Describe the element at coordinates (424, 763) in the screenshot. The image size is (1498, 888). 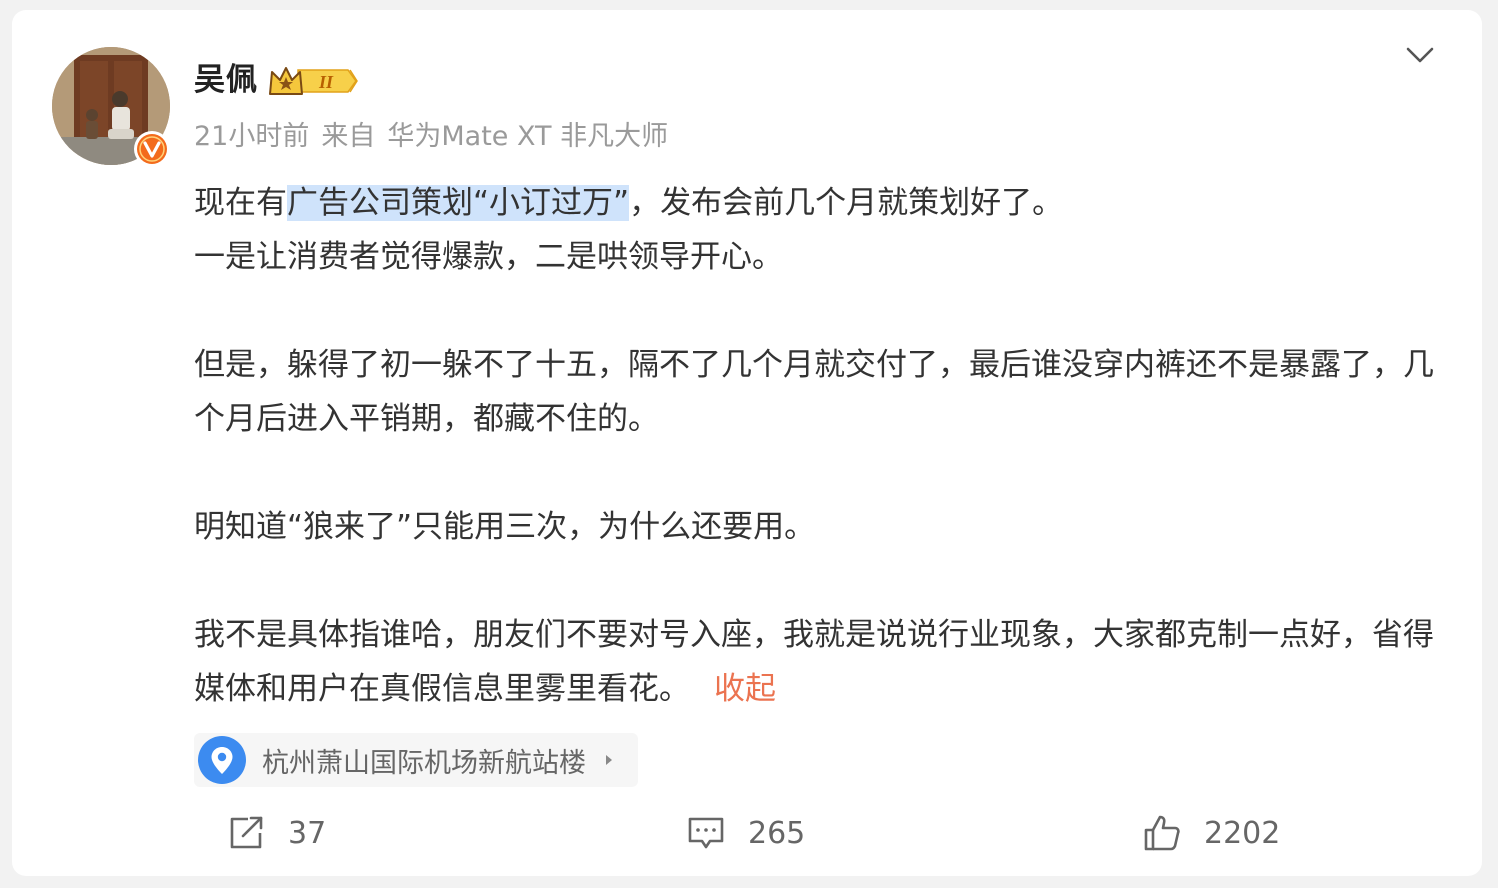
I see `location-name: 杭州萧山国际机场新航站楼` at that location.